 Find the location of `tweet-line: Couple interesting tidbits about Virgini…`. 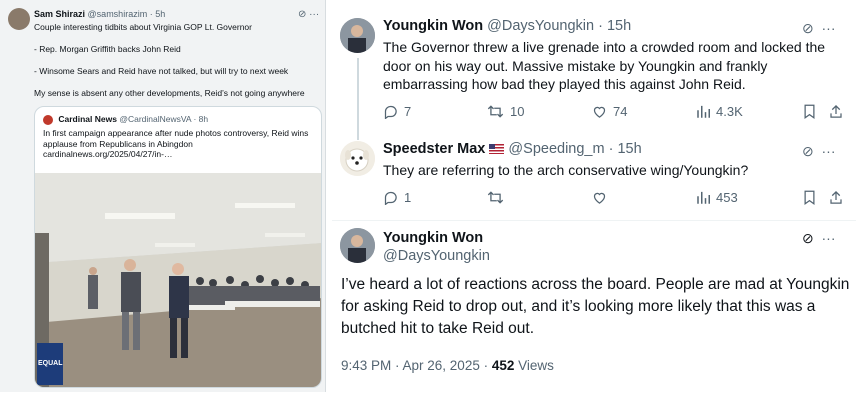

tweet-line: Couple interesting tidbits about Virgini… is located at coordinates (143, 27).